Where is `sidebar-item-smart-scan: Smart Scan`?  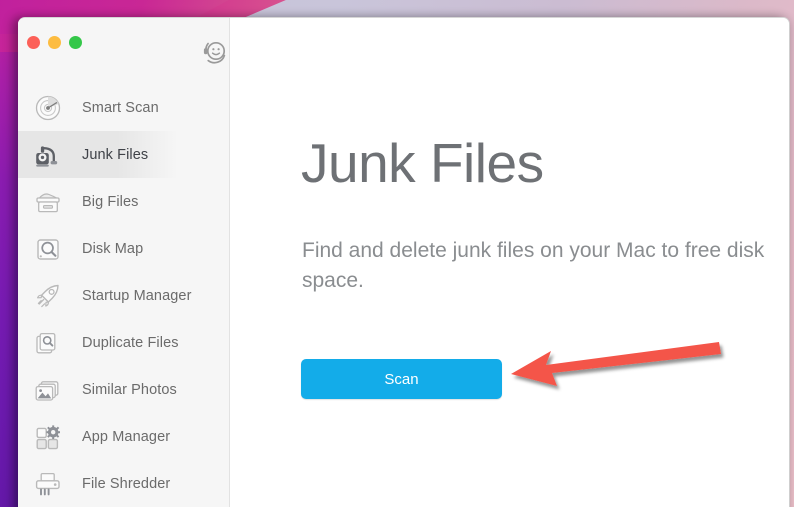
sidebar-item-smart-scan: Smart Scan is located at coordinates (123, 107).